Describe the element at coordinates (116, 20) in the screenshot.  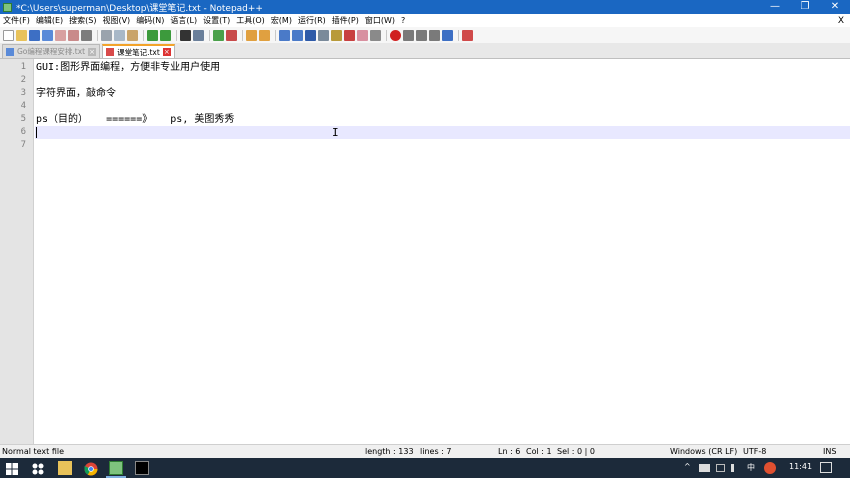
I see `menu-view: 视图(V)` at that location.